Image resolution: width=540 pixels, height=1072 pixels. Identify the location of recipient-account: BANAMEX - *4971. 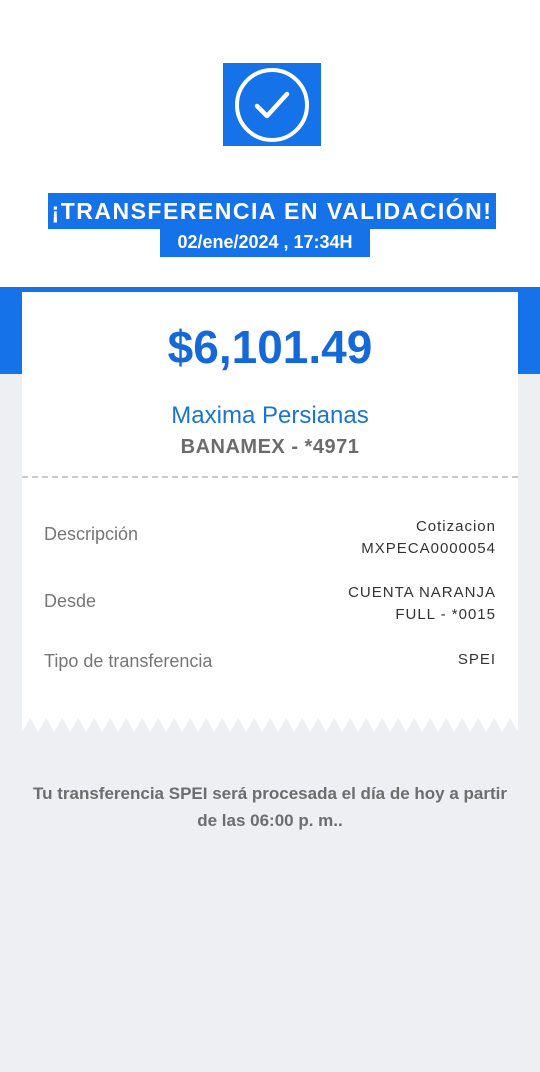
(270, 447).